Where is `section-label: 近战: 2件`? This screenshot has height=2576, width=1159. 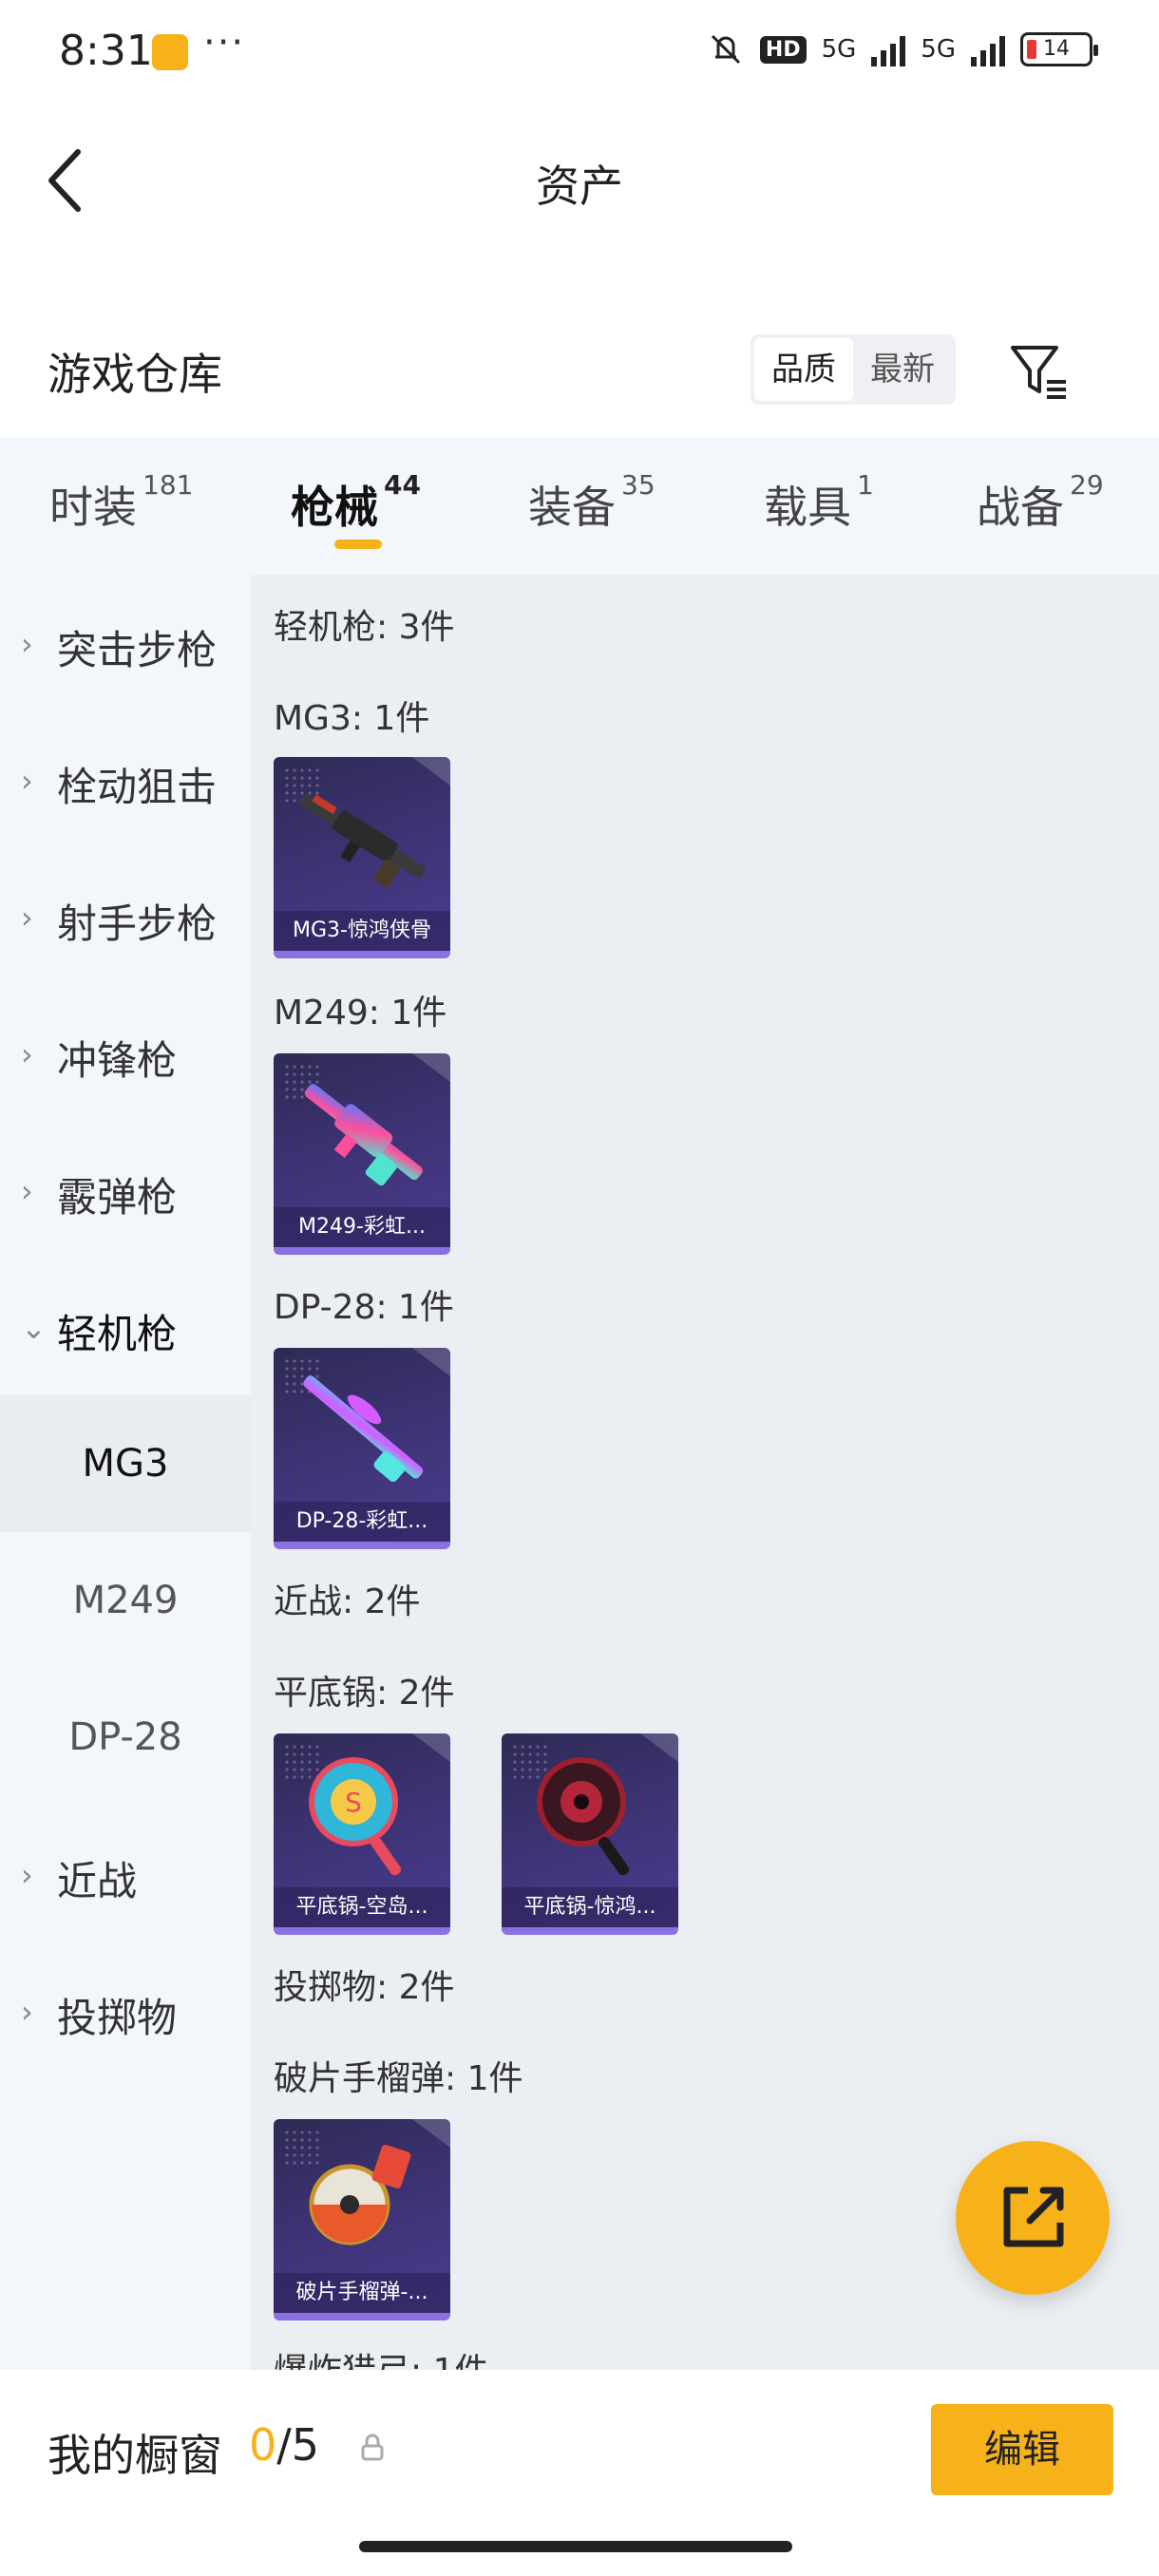 section-label: 近战: 2件 is located at coordinates (347, 1601).